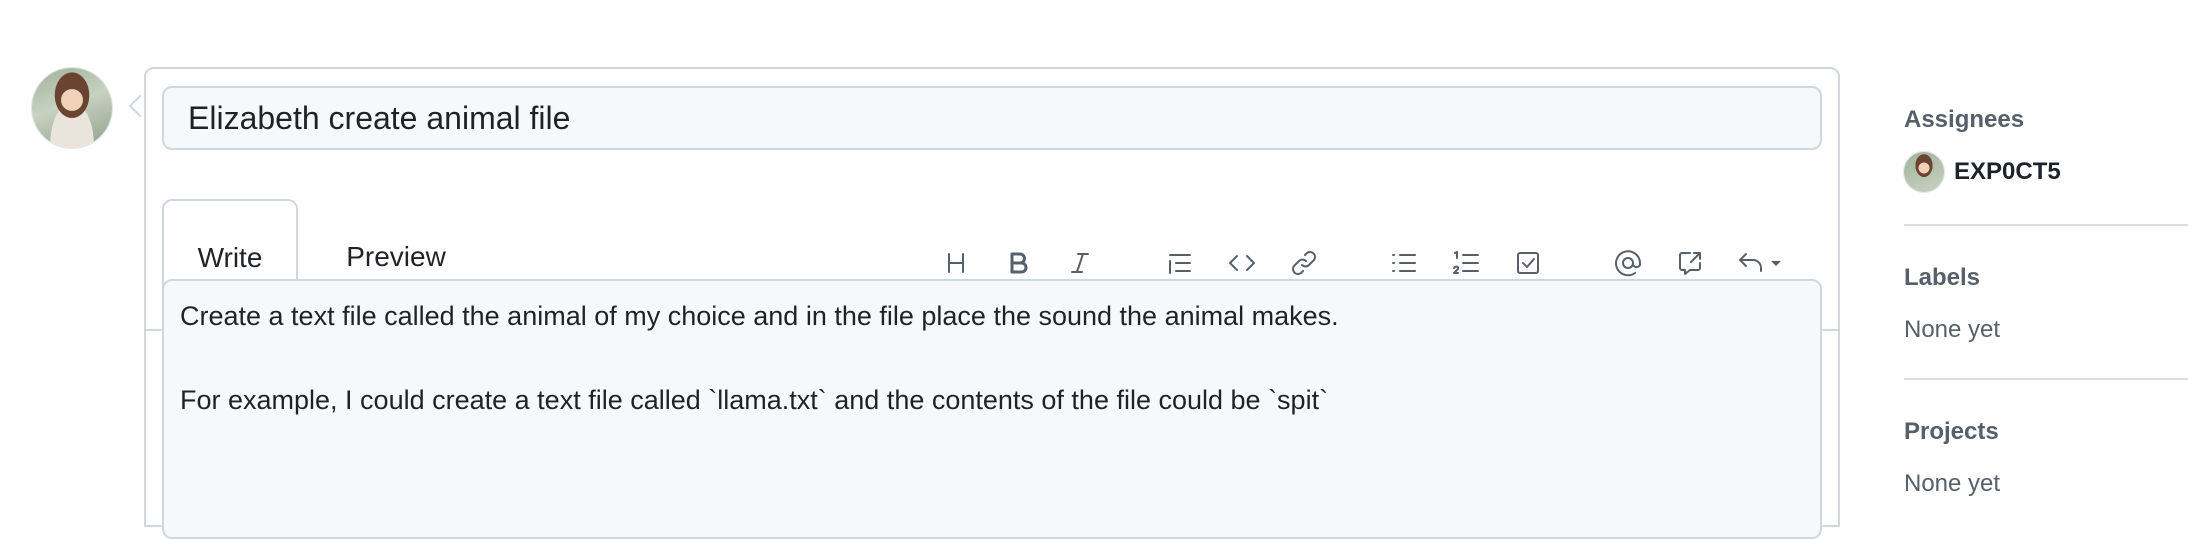  I want to click on ordered-list-icon, so click(1466, 262).